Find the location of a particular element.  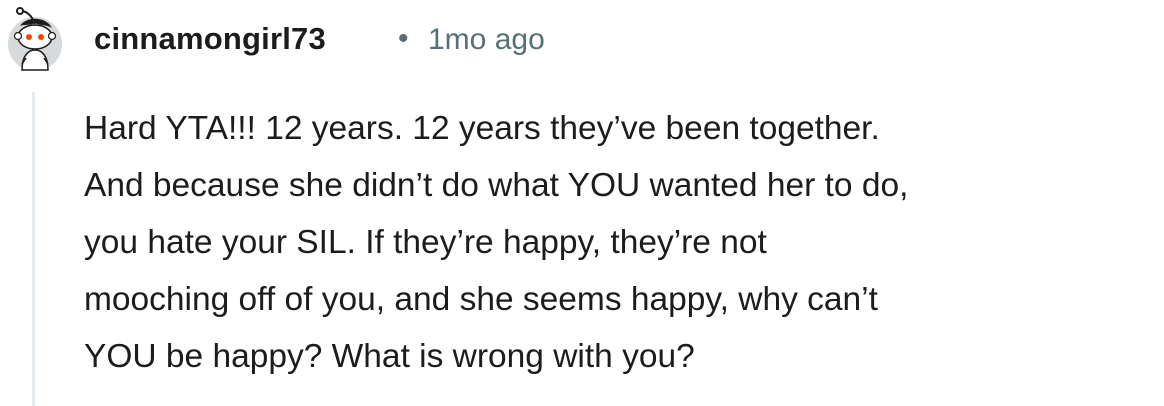

author-username: cinnamongirl73 is located at coordinates (210, 39).